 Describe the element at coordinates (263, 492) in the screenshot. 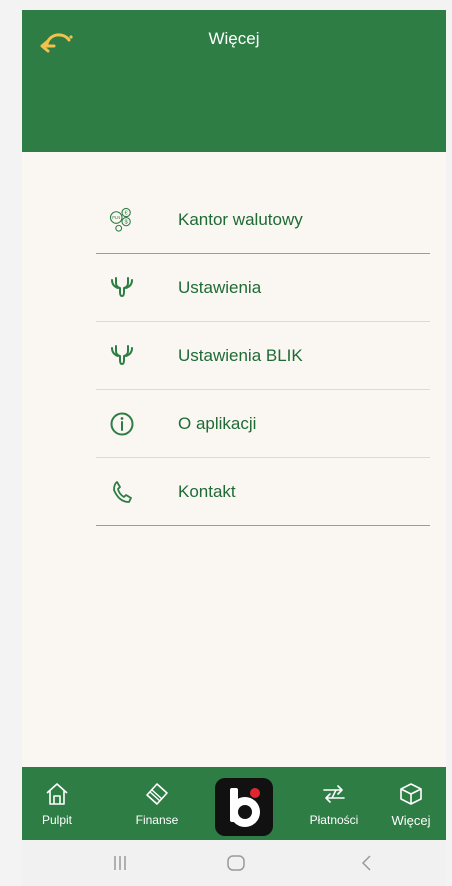

I see `menu-item-contact: Kontakt` at that location.